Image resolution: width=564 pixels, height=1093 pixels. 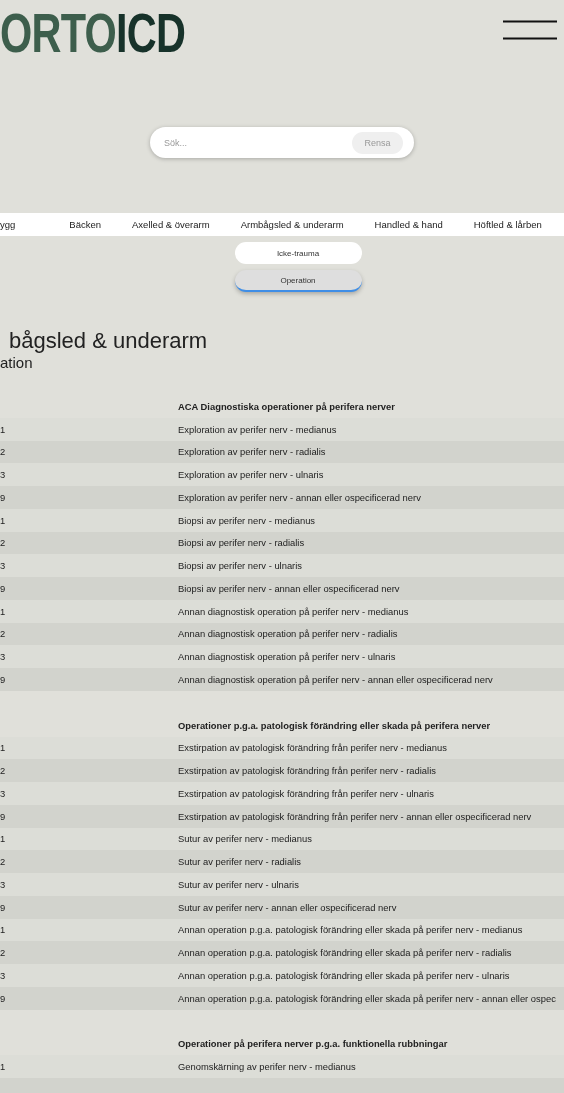 I want to click on code-row: 9 Exstirpation av patologisk förändring från perifer nerv - annan eller ospecificerad nerv, so click(x=282, y=816).